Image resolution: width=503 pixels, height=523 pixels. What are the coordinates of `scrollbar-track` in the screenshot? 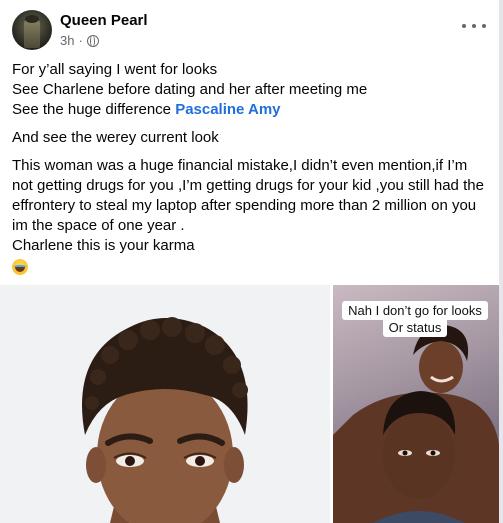 It's located at (501, 261).